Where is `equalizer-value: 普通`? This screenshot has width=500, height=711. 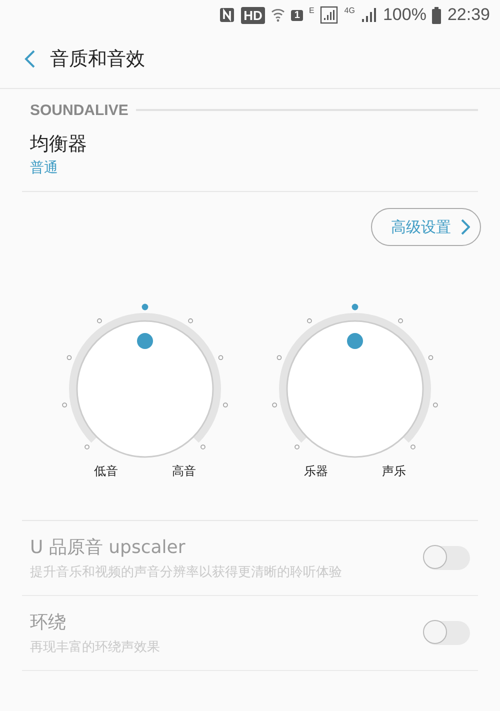 equalizer-value: 普通 is located at coordinates (44, 168).